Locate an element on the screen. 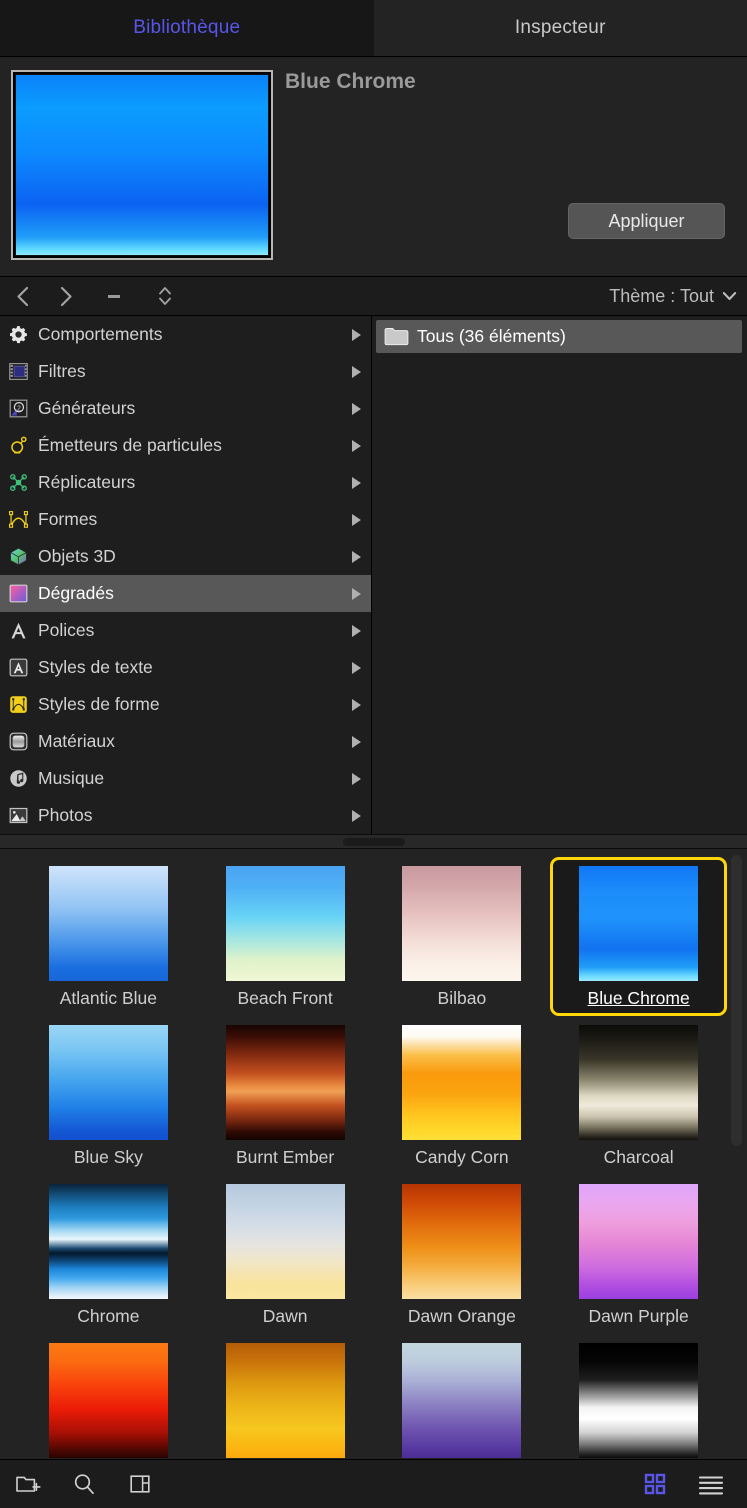 Image resolution: width=747 pixels, height=1508 pixels. sidebar-item-filtres: Filtres is located at coordinates (185, 371).